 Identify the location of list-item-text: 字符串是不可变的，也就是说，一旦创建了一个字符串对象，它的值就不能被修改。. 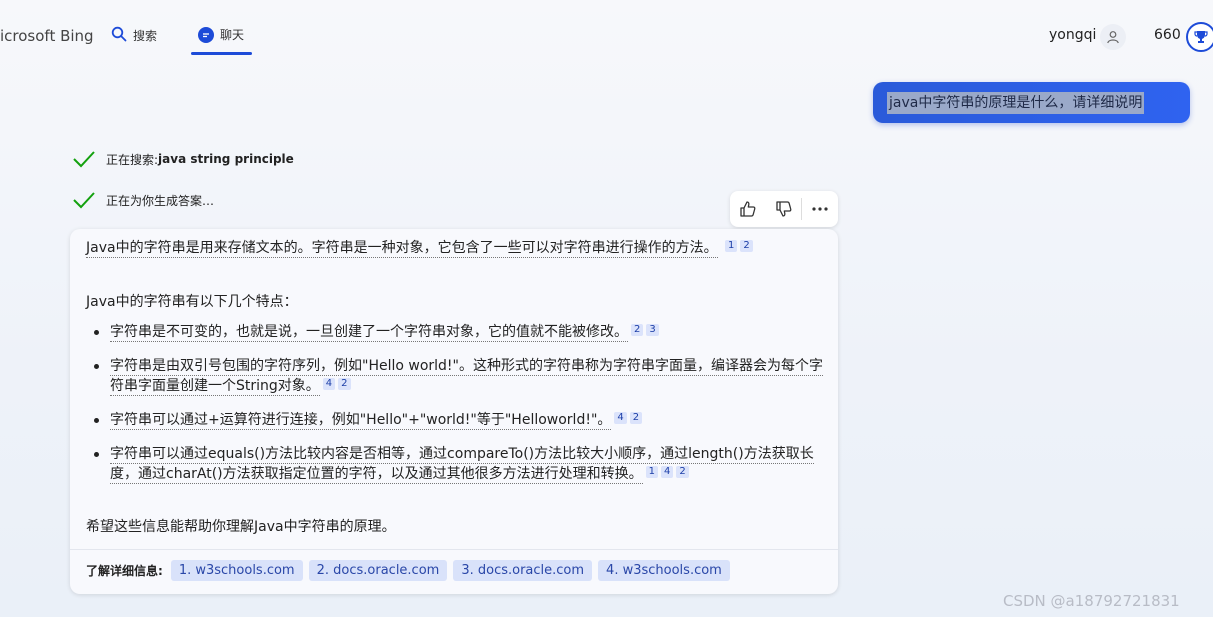
(369, 333).